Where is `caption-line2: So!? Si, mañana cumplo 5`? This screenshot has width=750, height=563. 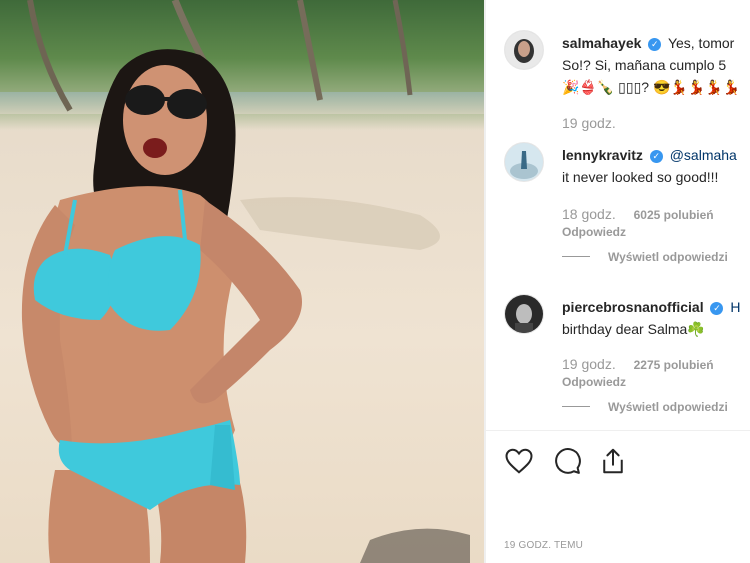
caption-line2: So!? Si, mañana cumplo 5 is located at coordinates (644, 65).